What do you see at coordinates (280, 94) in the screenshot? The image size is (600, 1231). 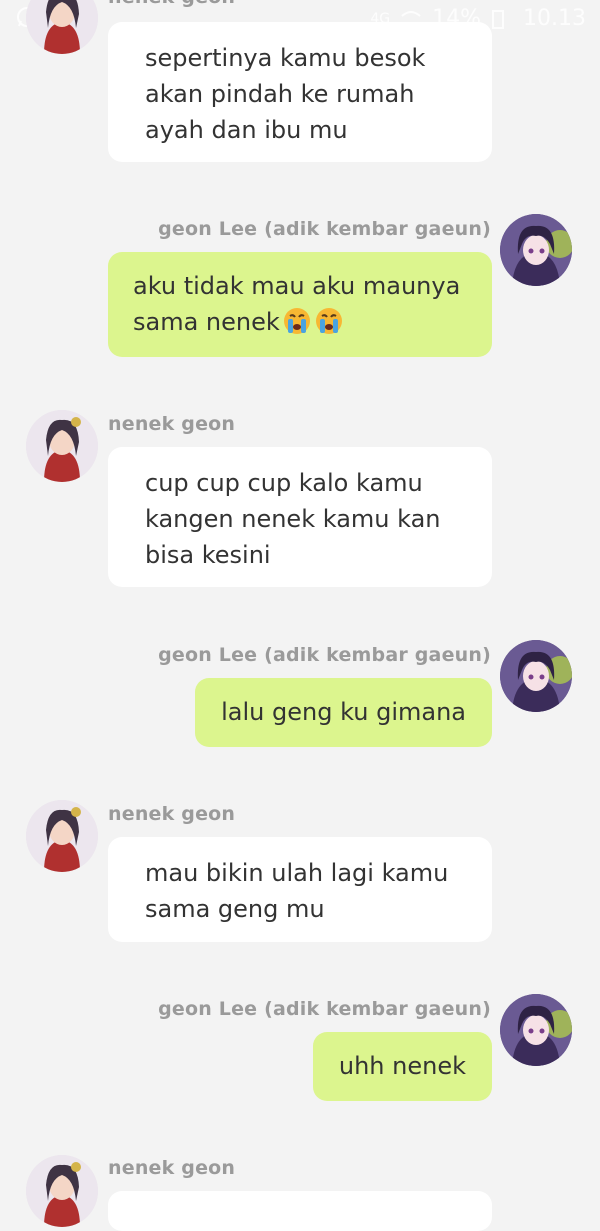 I see `message-line: akan pindah ke rumah` at bounding box center [280, 94].